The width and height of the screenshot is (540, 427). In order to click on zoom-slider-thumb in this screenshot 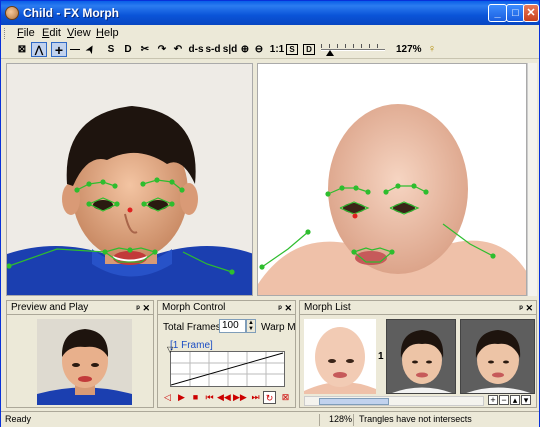, I will do `click(330, 53)`.